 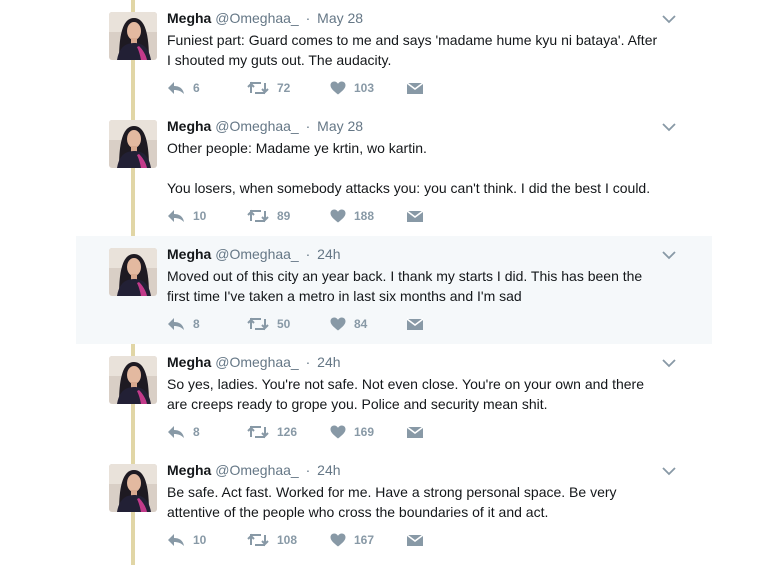 I want to click on retweet-count: 89, so click(x=284, y=216).